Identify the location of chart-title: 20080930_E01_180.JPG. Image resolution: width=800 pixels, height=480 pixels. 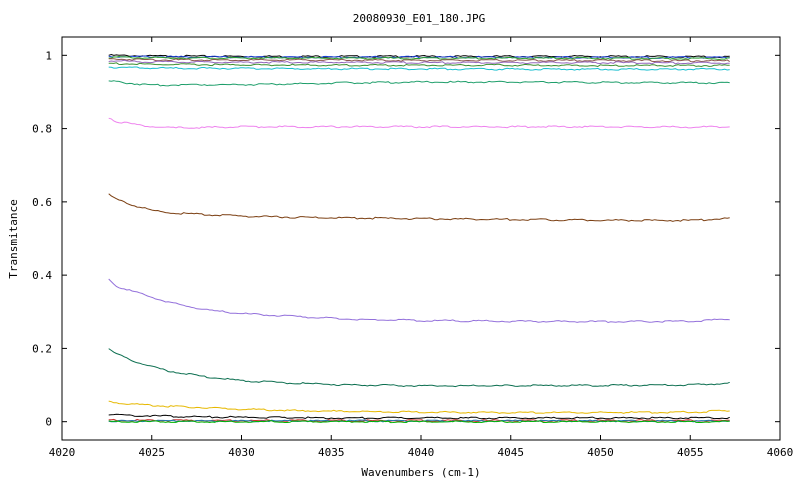
(419, 18).